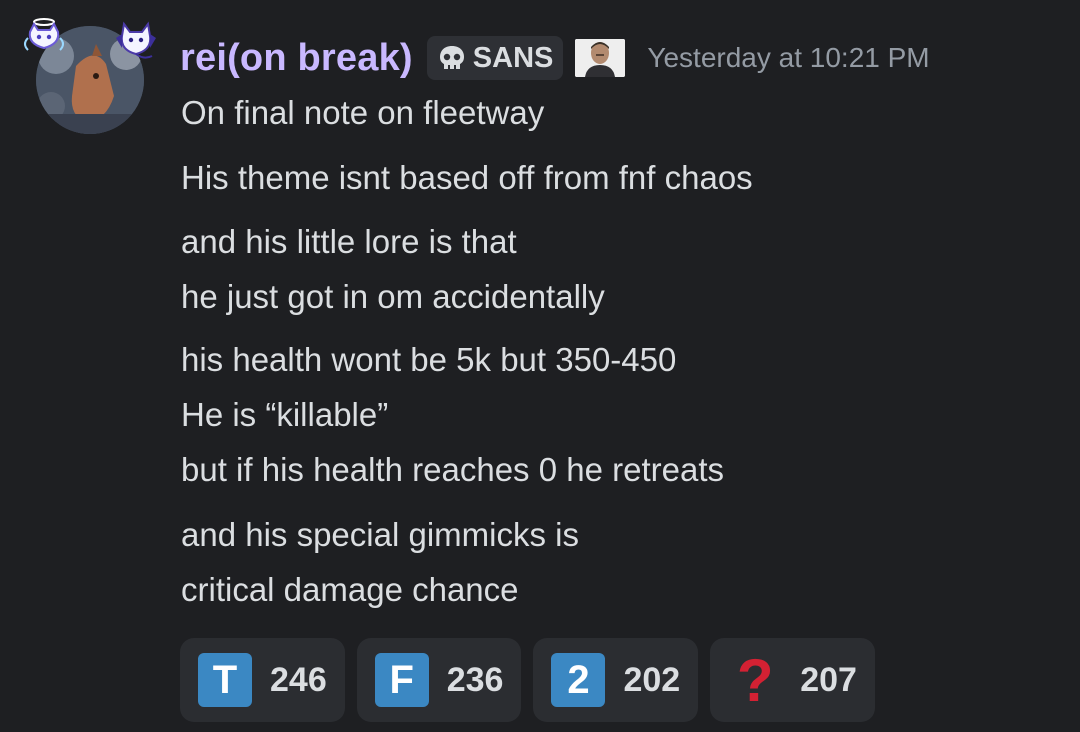 The width and height of the screenshot is (1080, 732). What do you see at coordinates (380, 534) in the screenshot?
I see `message-line: and his special gimmicks is` at bounding box center [380, 534].